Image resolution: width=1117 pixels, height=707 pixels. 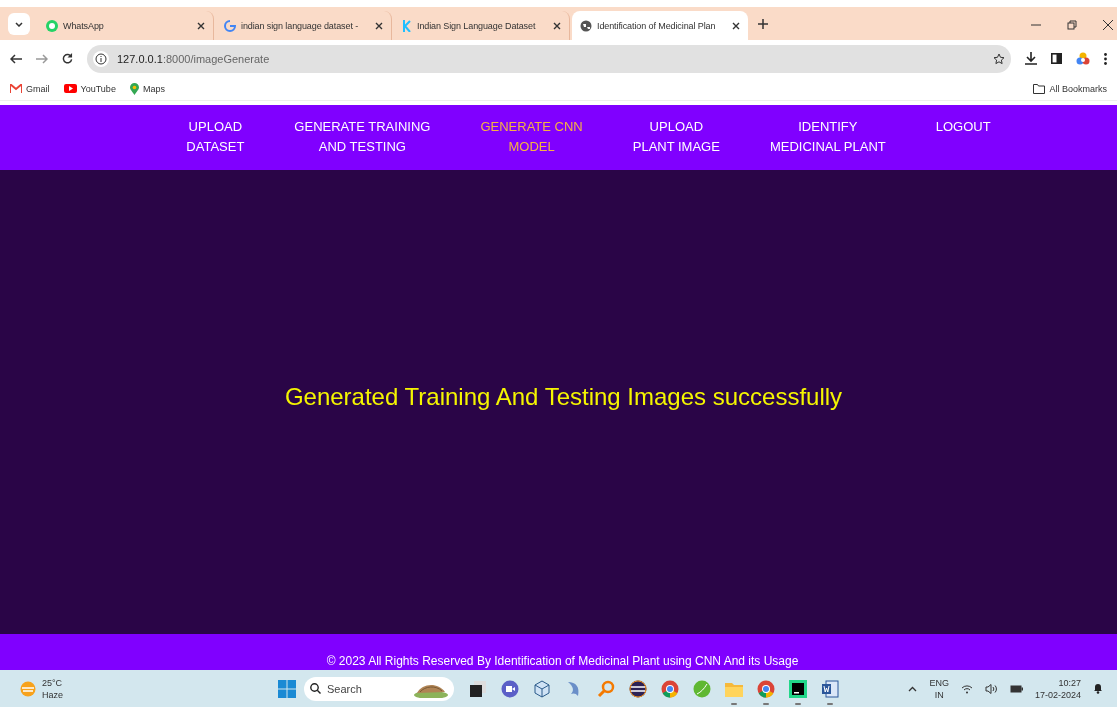 I want to click on pycharm-icon, so click(x=798, y=688).